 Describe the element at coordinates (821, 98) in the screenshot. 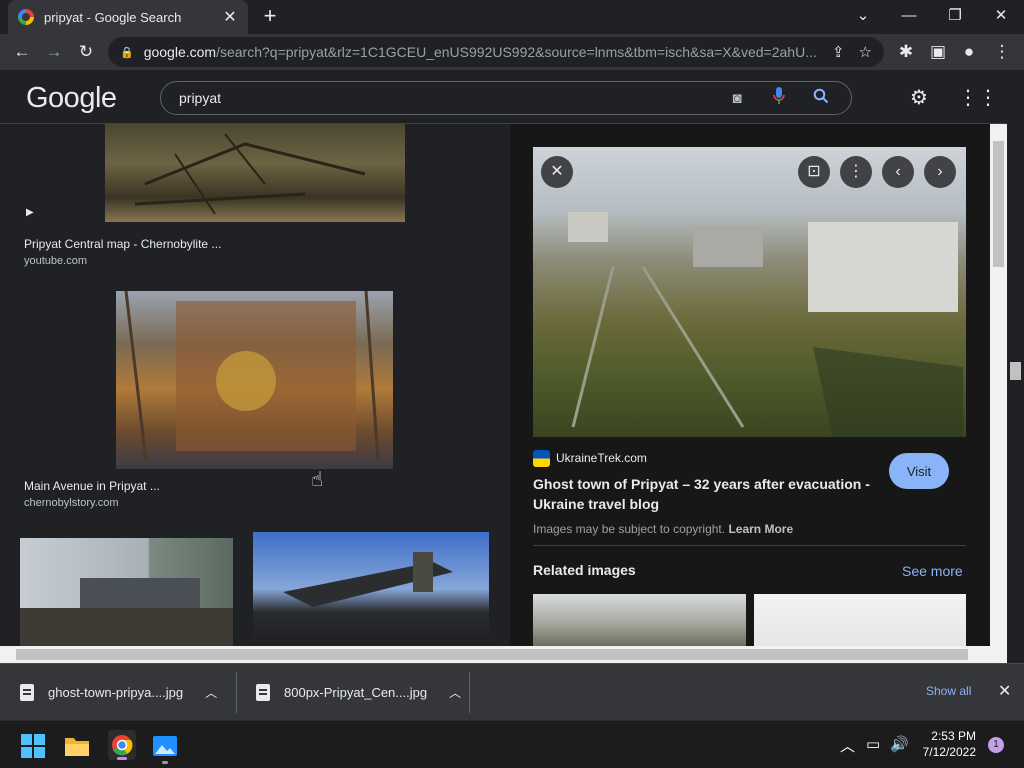

I see `search-icon` at that location.